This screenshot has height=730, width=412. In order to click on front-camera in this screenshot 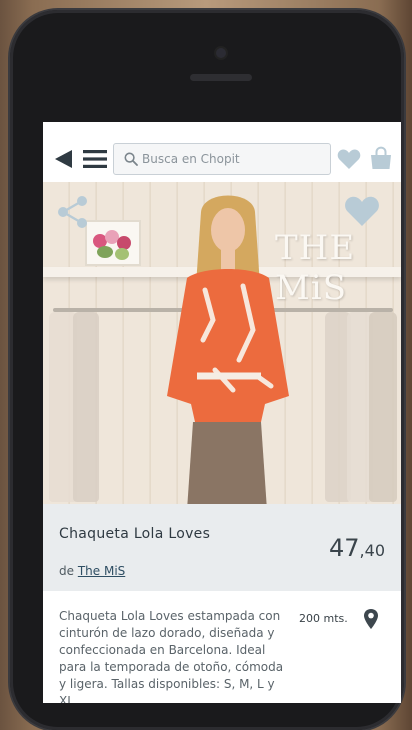, I will do `click(221, 53)`.